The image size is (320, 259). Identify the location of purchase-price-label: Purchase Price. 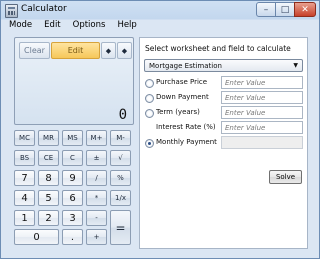
(182, 82).